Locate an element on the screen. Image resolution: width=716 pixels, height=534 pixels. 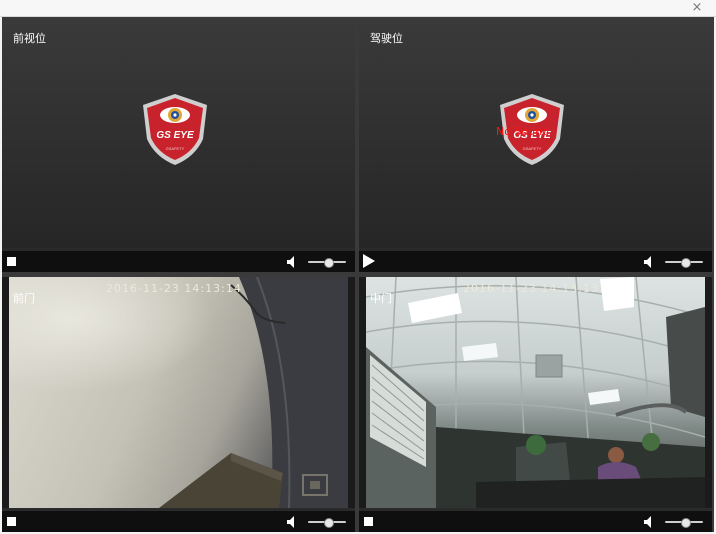
camera-label: 中门 is located at coordinates (381, 298).